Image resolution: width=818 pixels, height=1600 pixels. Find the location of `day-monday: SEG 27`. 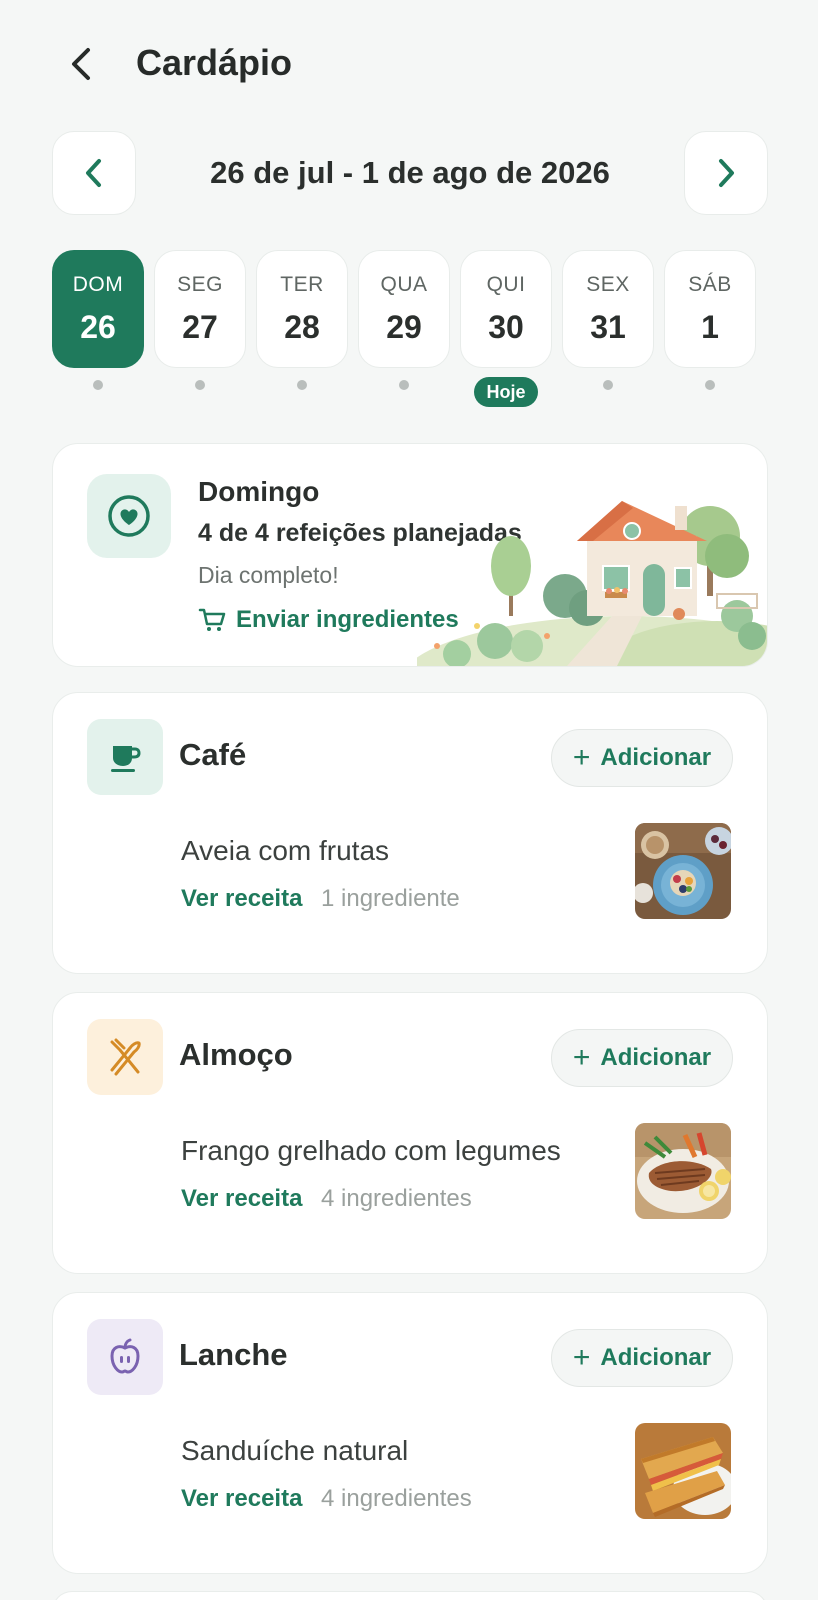

day-monday: SEG 27 is located at coordinates (200, 309).